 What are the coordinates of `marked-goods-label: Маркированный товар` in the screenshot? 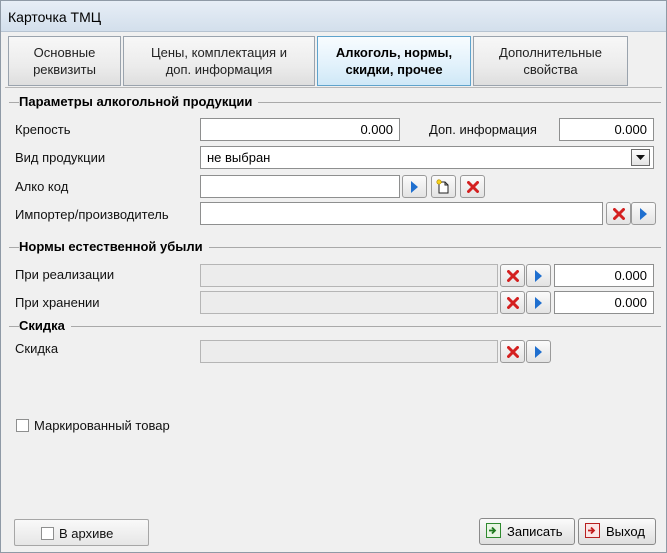 It's located at (102, 425).